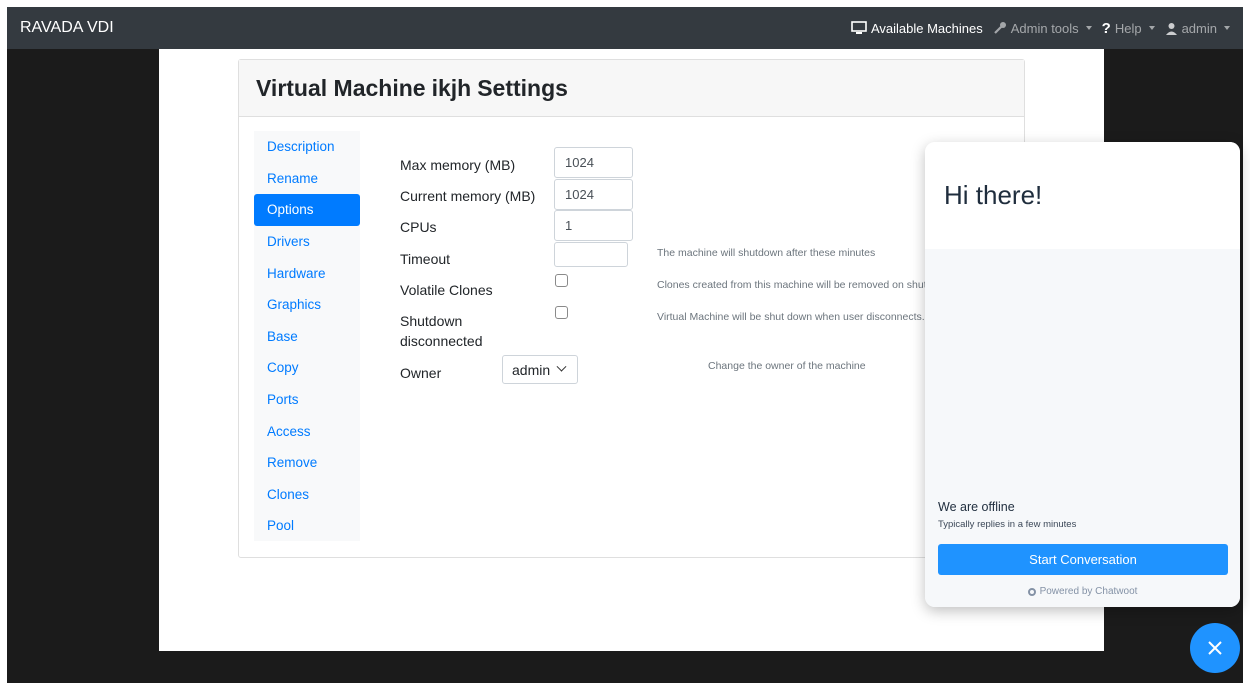  I want to click on chat-greeting: Hi there!, so click(1082, 195).